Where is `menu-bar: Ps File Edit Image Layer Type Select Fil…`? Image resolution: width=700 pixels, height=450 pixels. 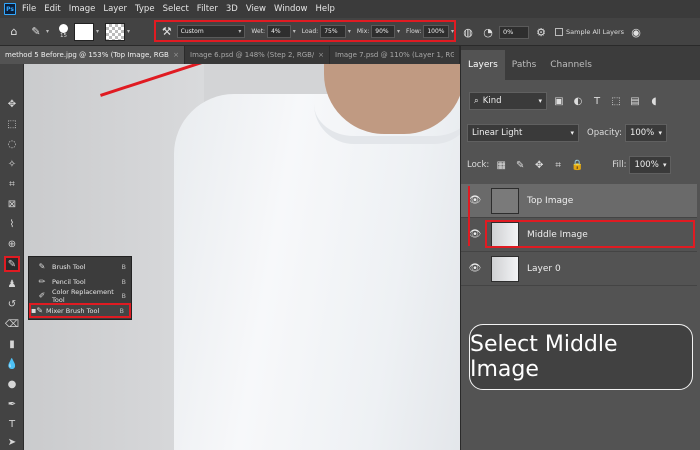 menu-bar: Ps File Edit Image Layer Type Select Fil… is located at coordinates (350, 9).